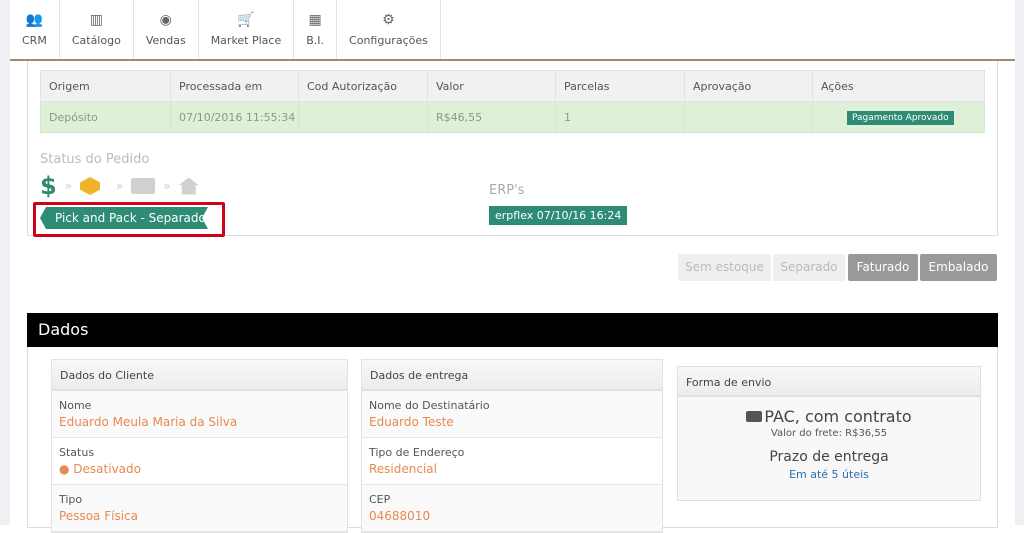 The image size is (1024, 533). What do you see at coordinates (199, 461) in the screenshot?
I see `field-status: Status ● Desativado` at bounding box center [199, 461].